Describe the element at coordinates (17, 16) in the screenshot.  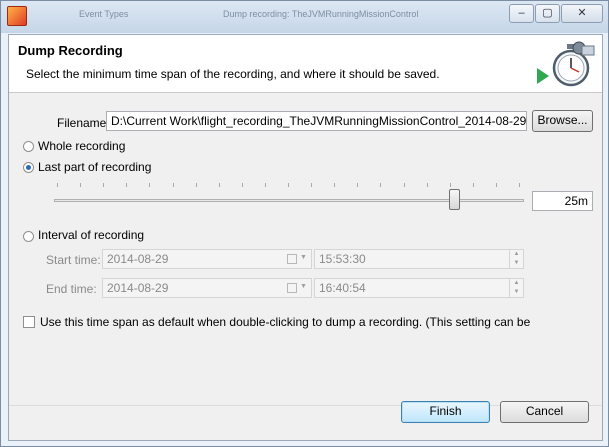
I see `flight-recorder-app-icon` at that location.